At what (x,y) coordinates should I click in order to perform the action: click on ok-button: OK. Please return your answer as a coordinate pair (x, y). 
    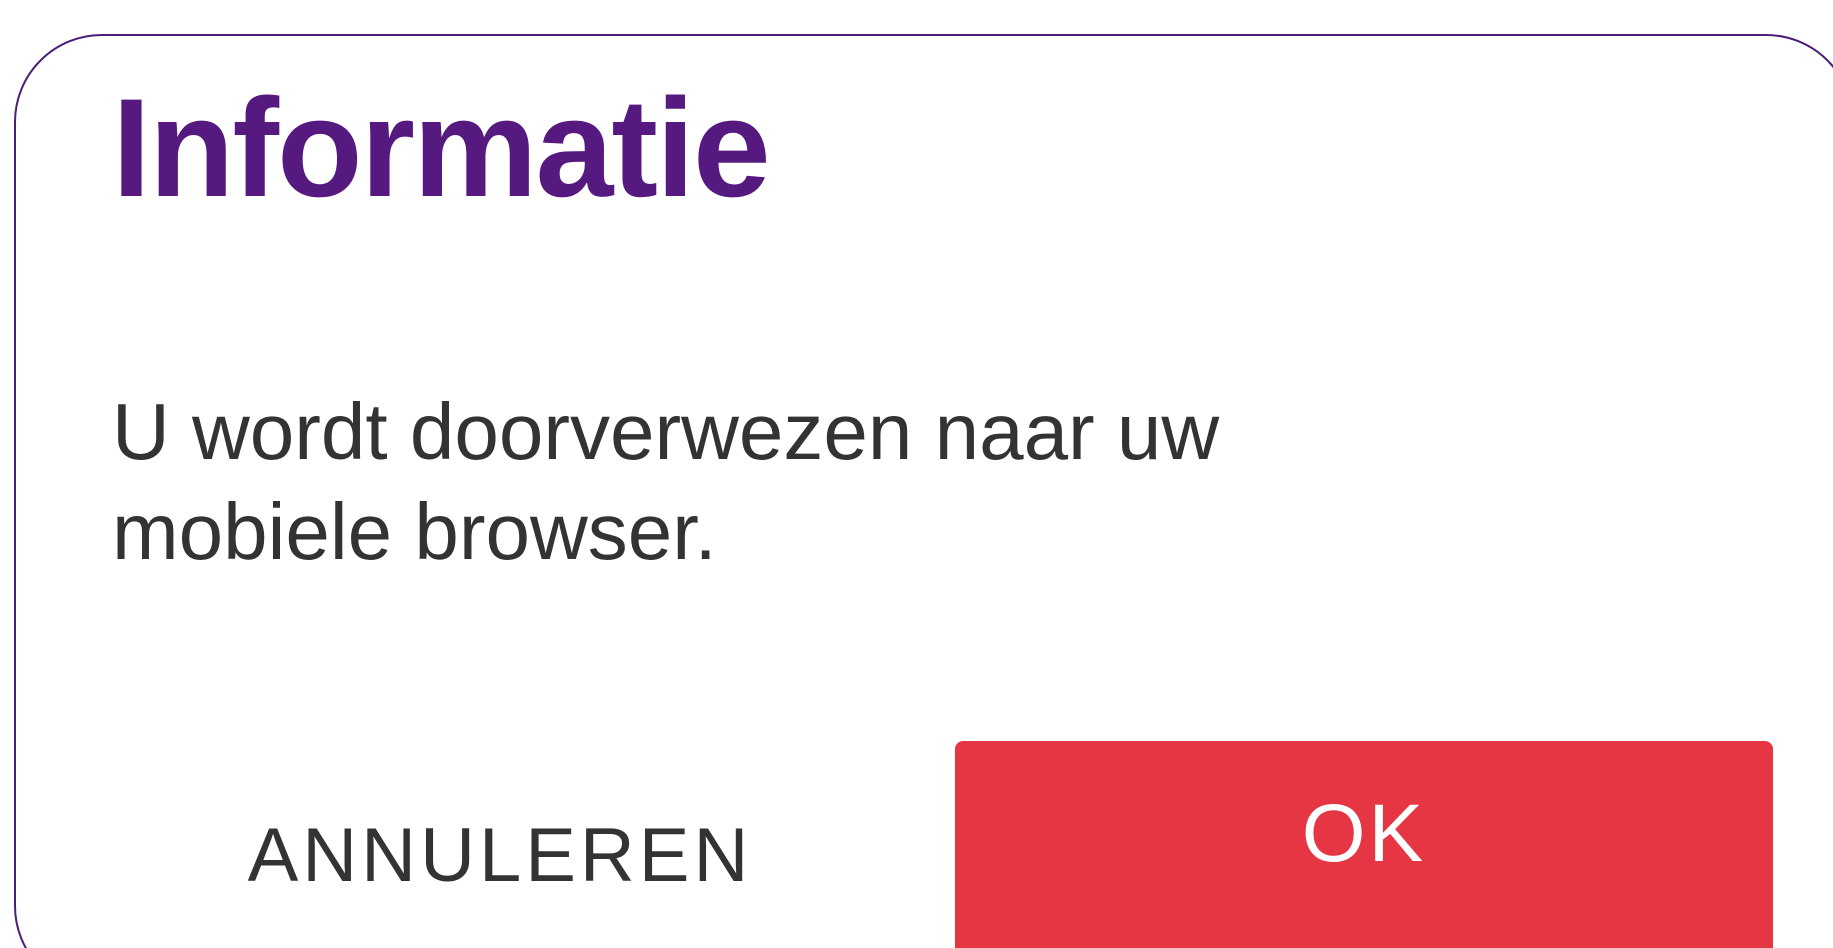
    Looking at the image, I should click on (1364, 844).